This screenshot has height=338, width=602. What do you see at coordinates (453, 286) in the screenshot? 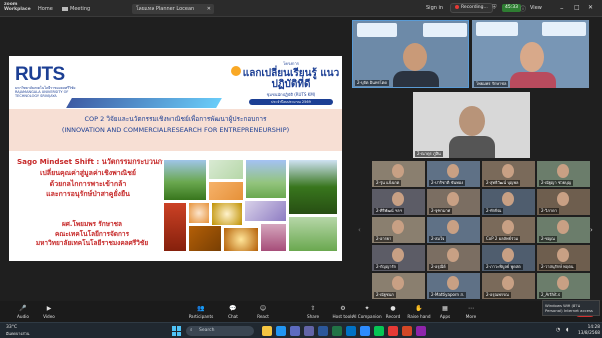
I see `gallery-participant-tile: 2-Mattiyaporn ส.` at bounding box center [453, 286].